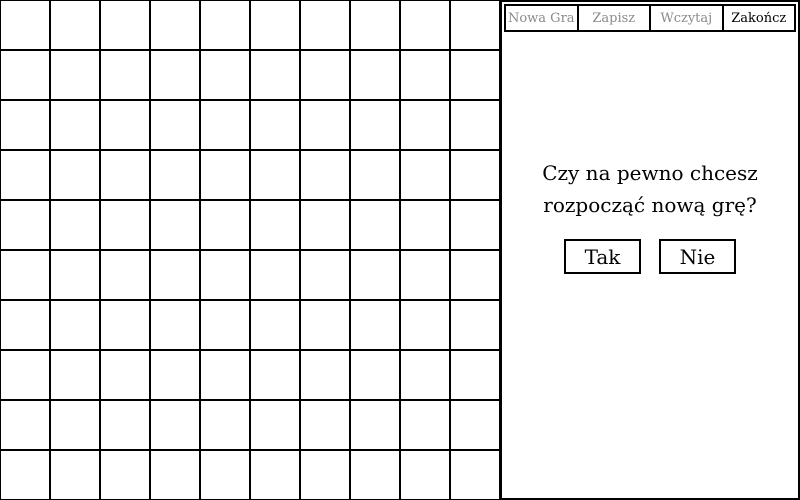  I want to click on no-button: Nie, so click(697, 256).